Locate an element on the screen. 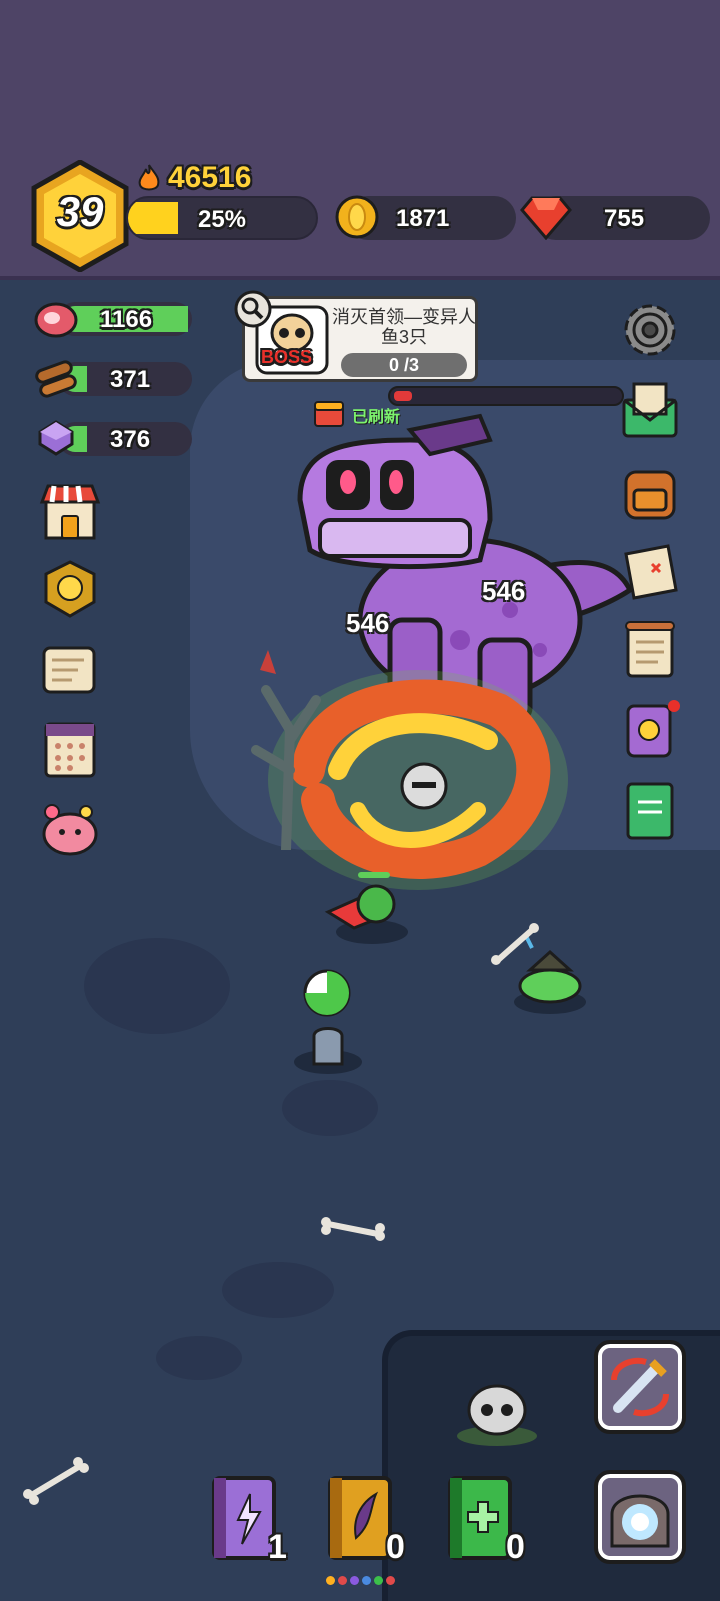  respawn-timer-icon is located at coordinates (327, 993).